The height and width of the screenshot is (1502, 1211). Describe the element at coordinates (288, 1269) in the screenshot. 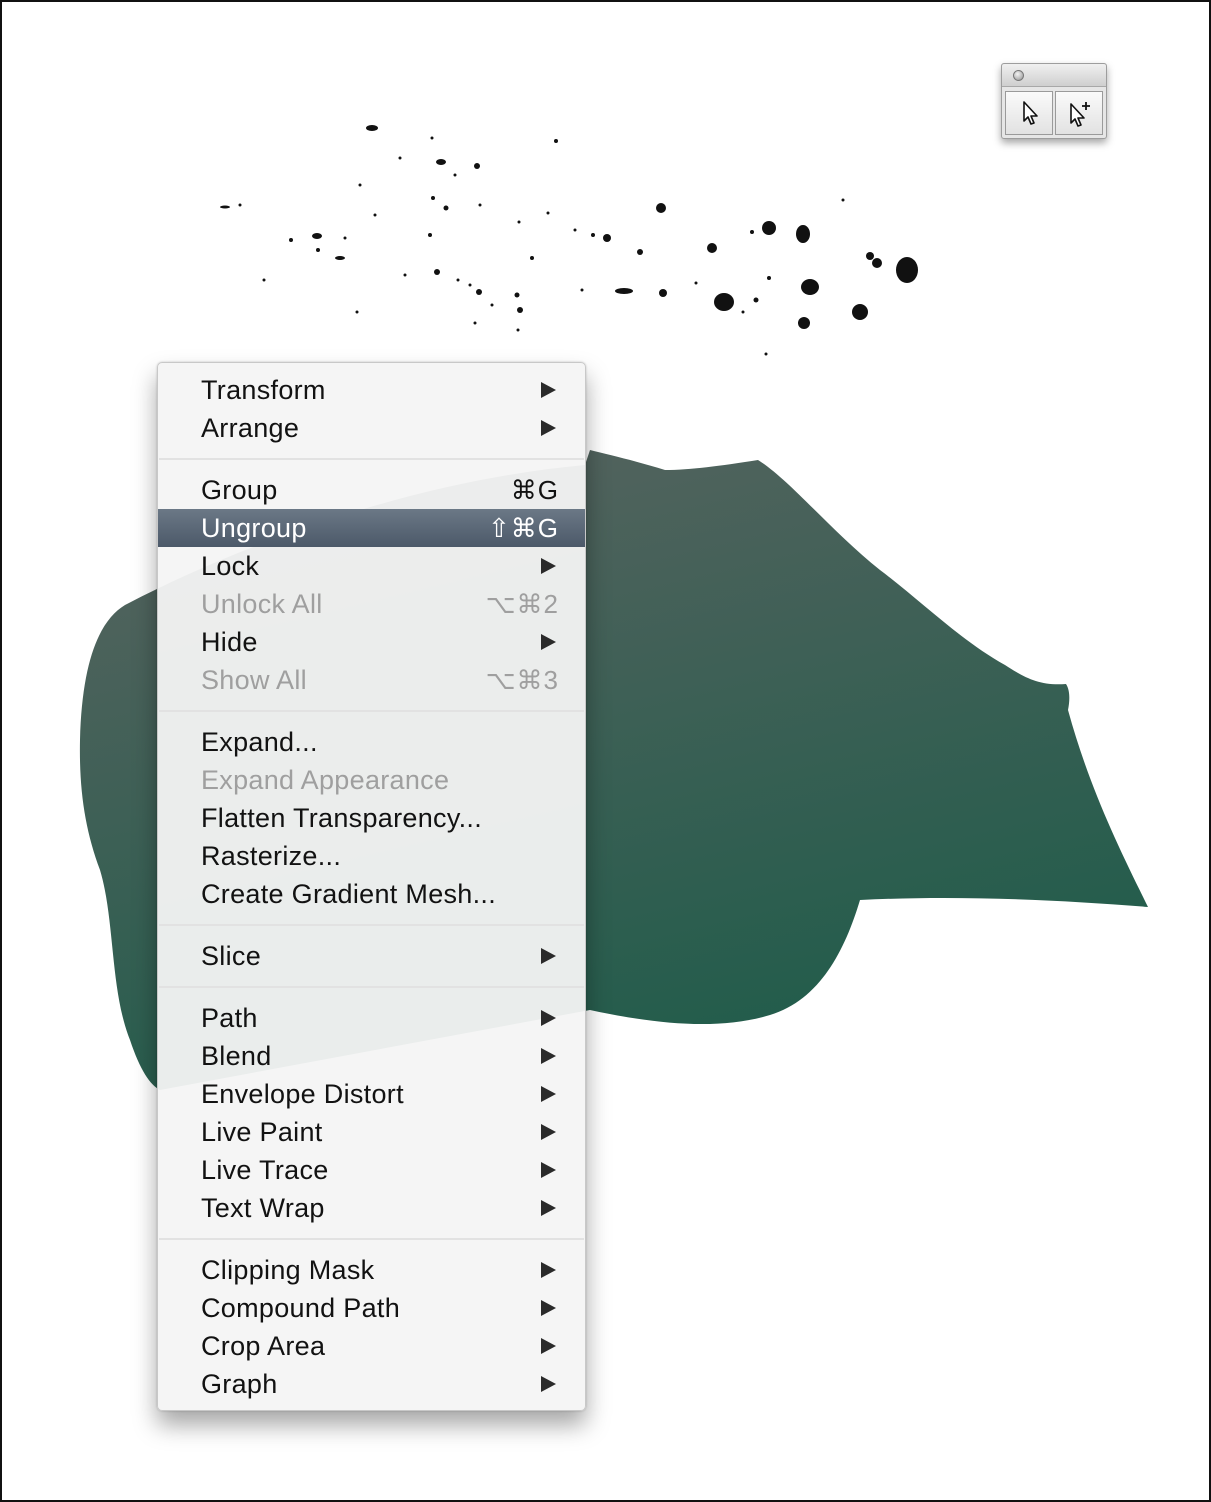

I see `menu-item-label: Clipping Mask` at that location.